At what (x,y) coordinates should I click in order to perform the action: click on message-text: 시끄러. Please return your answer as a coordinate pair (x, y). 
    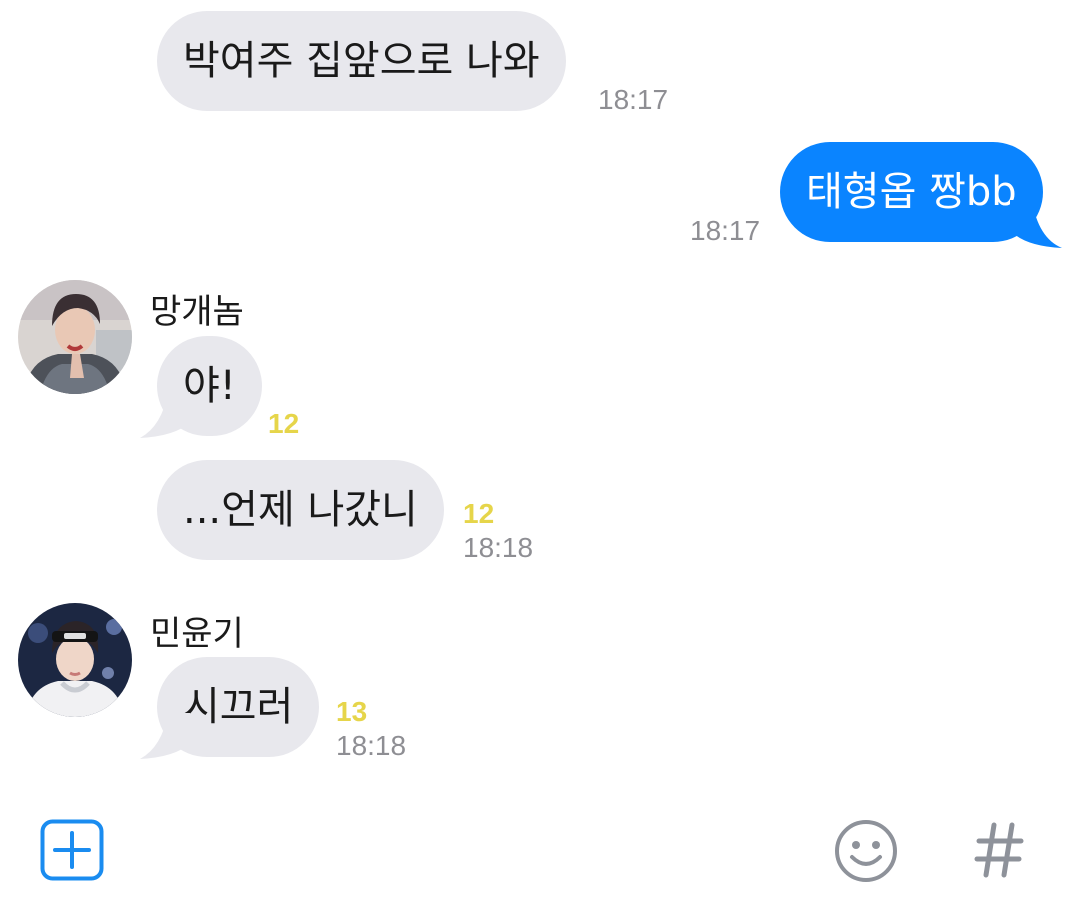
    Looking at the image, I should click on (238, 707).